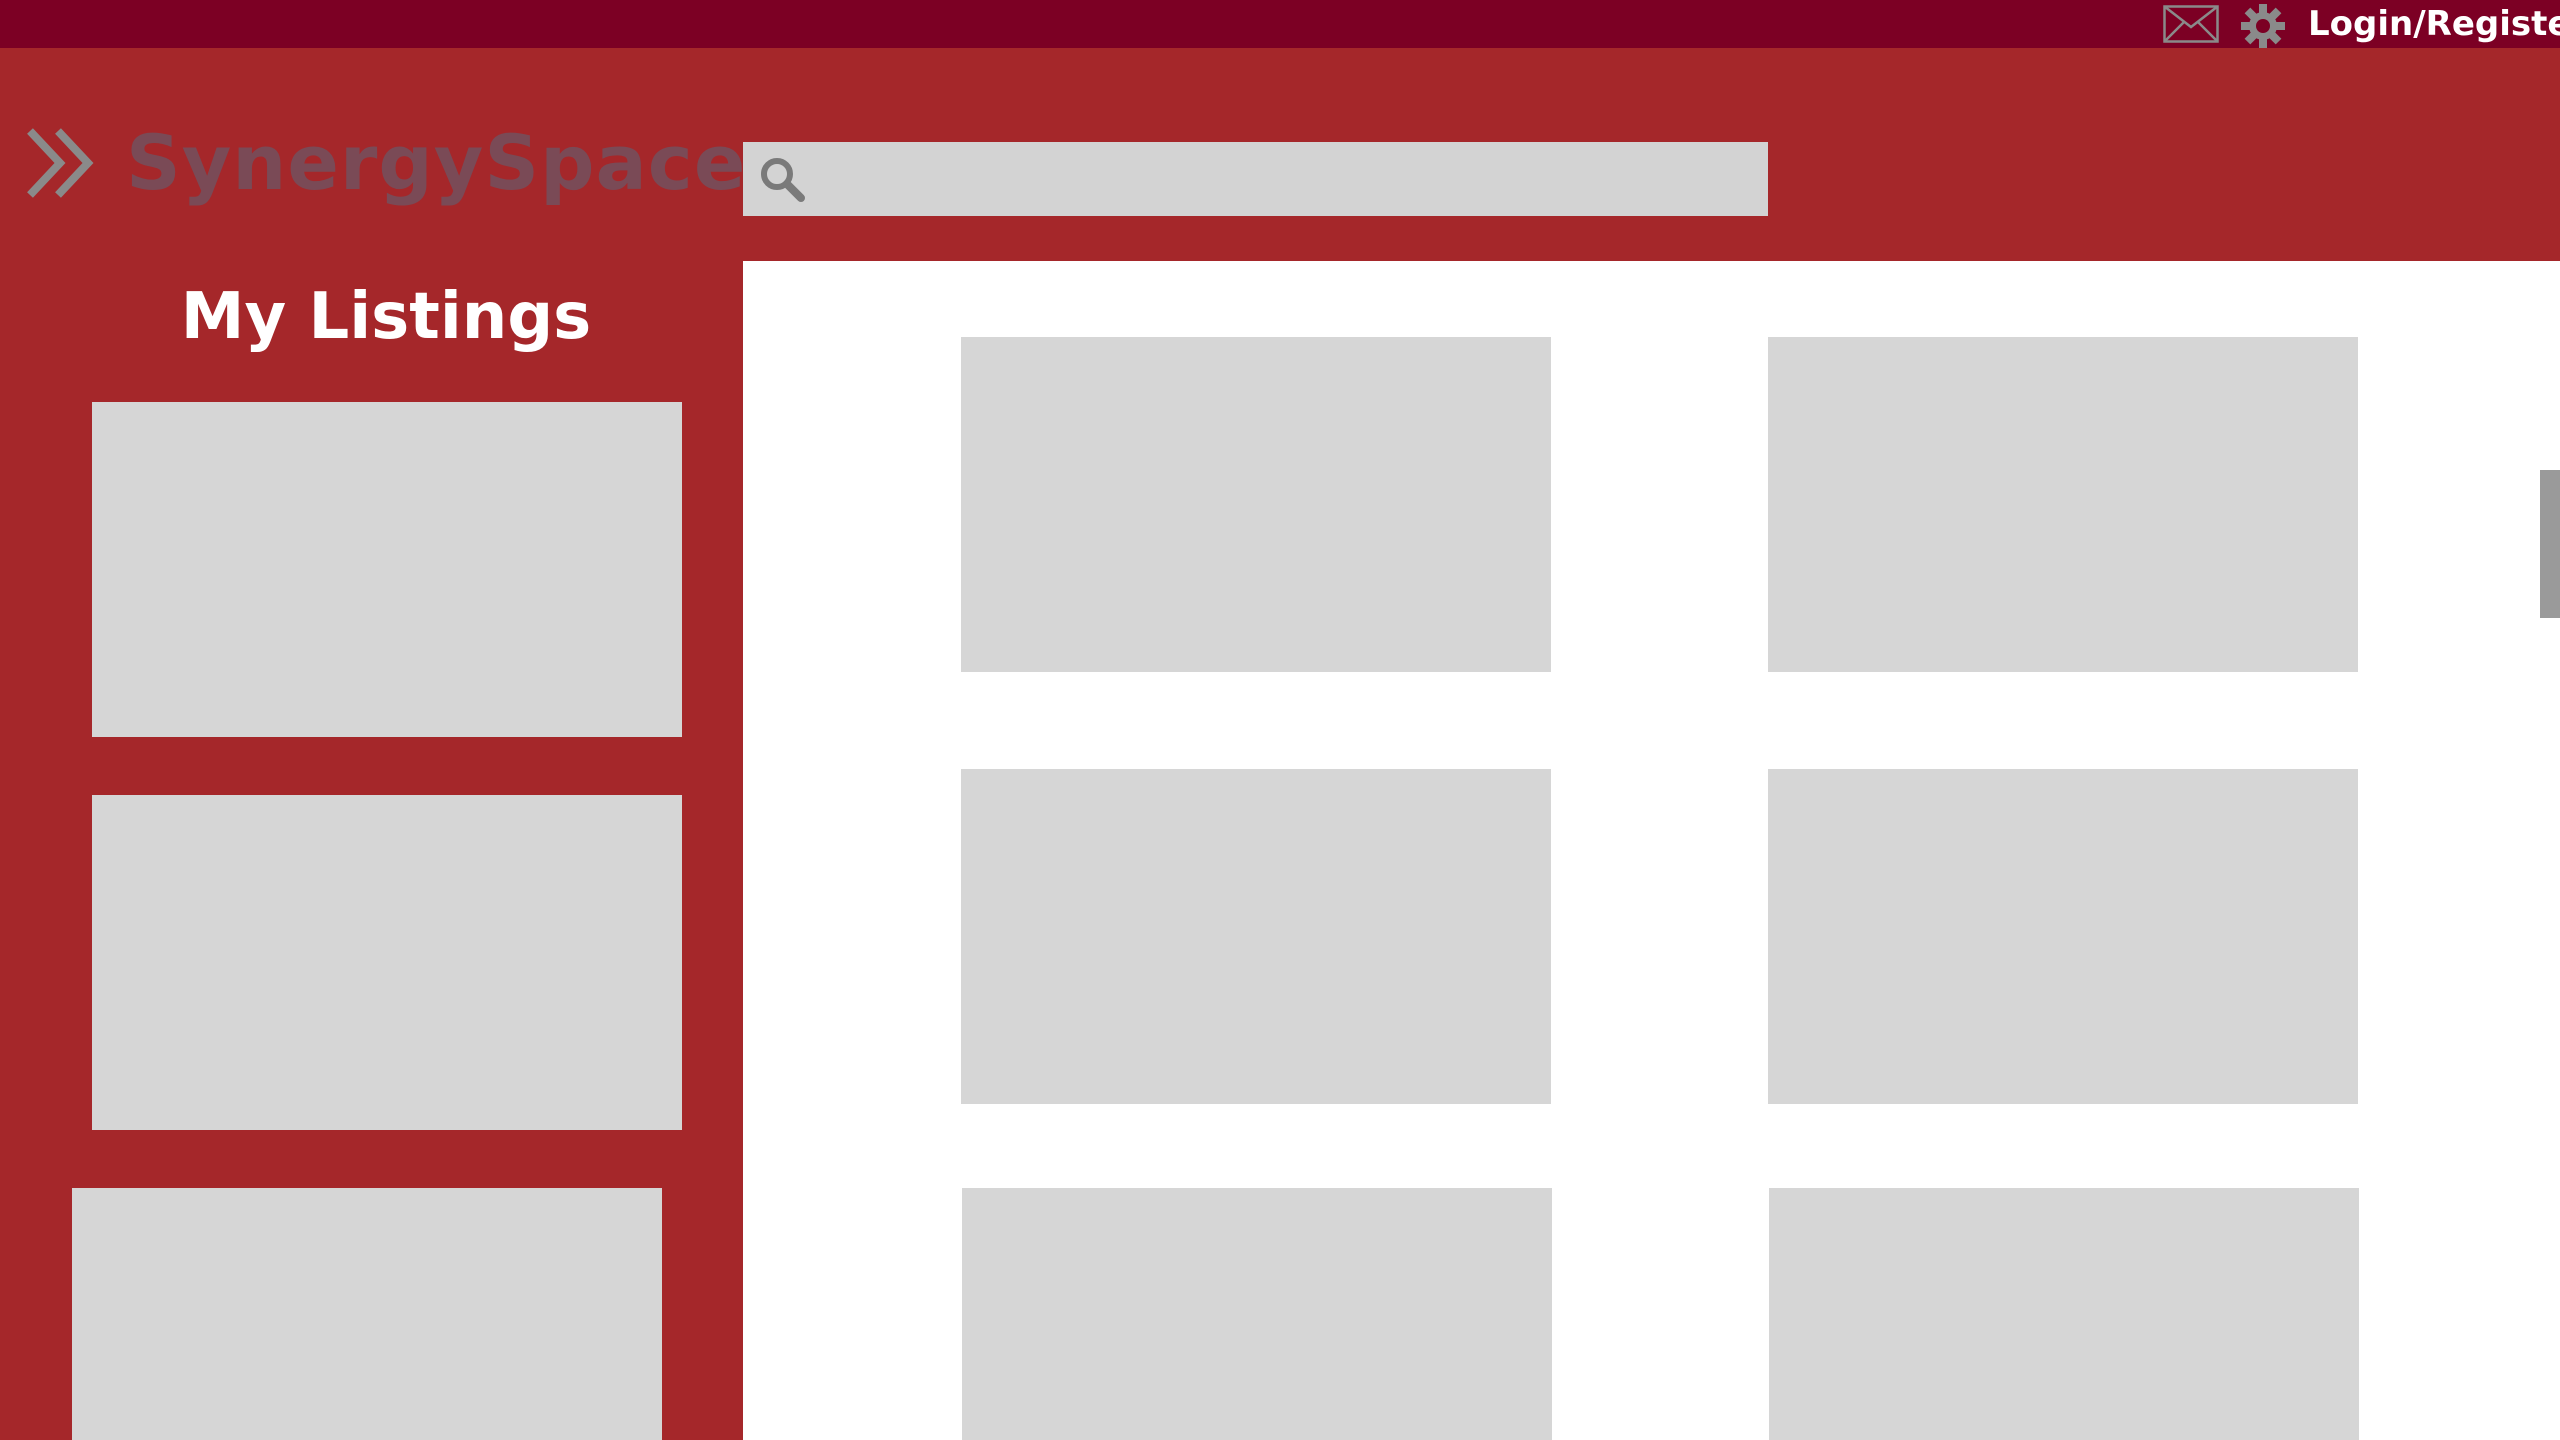  I want to click on double-chevron-right-icon, so click(60, 162).